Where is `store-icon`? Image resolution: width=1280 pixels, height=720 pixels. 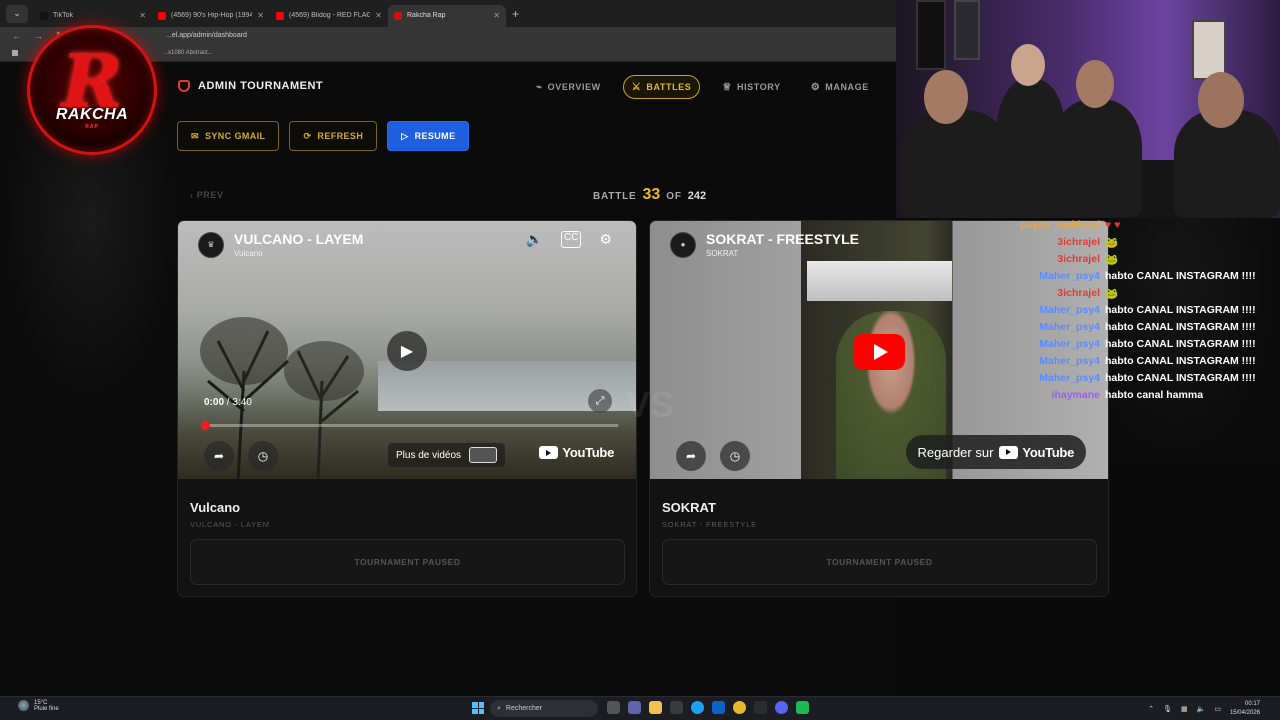 store-icon is located at coordinates (676, 707).